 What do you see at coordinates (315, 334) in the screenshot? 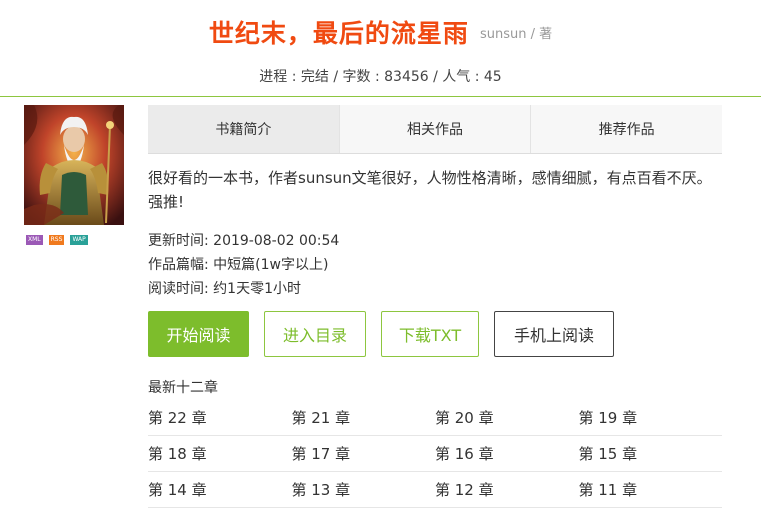
I see `table-of-contents-button: 进入目录` at bounding box center [315, 334].